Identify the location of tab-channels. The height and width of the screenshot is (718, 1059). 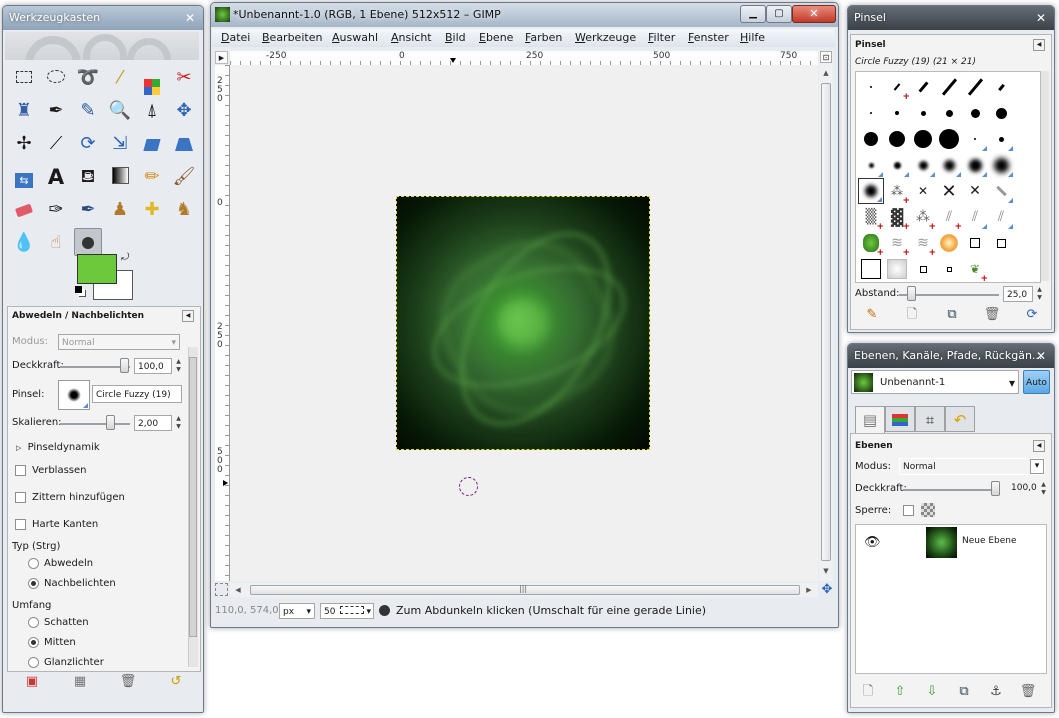
(900, 419).